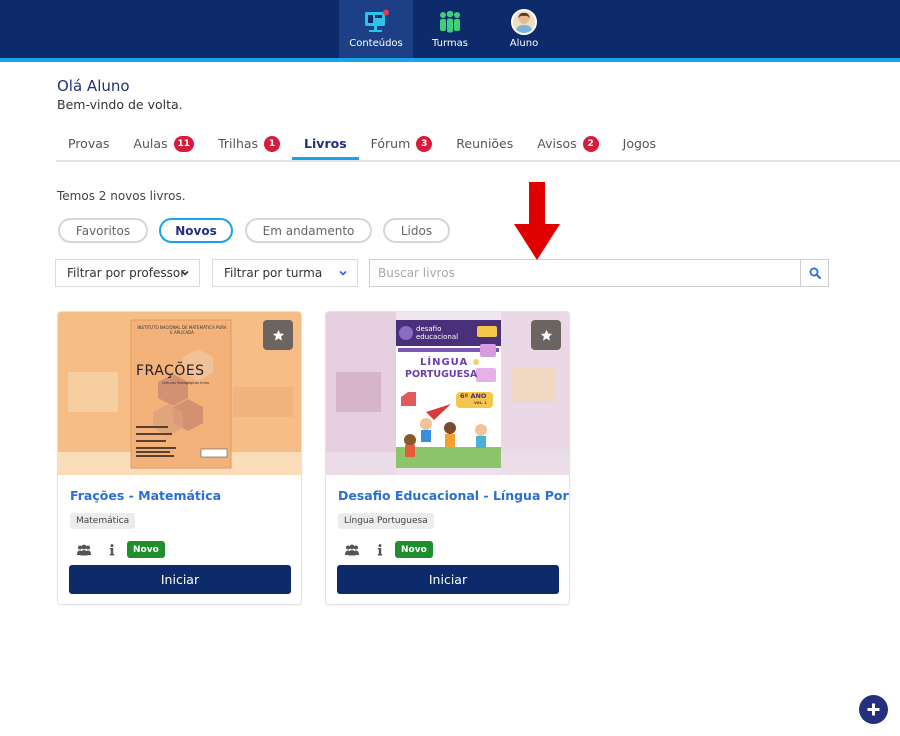 This screenshot has height=736, width=900. What do you see at coordinates (450, 60) in the screenshot?
I see `topbar-accent-line` at bounding box center [450, 60].